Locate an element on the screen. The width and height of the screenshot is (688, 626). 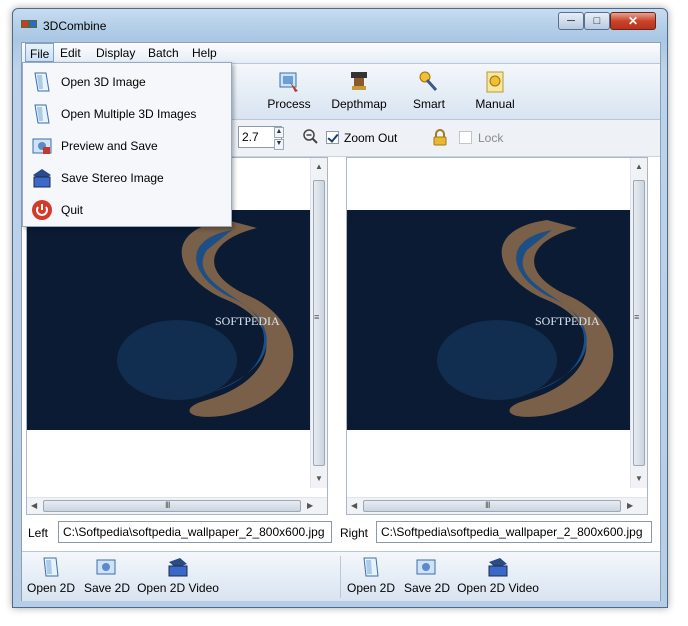
close-button: ✕ is located at coordinates (633, 21).